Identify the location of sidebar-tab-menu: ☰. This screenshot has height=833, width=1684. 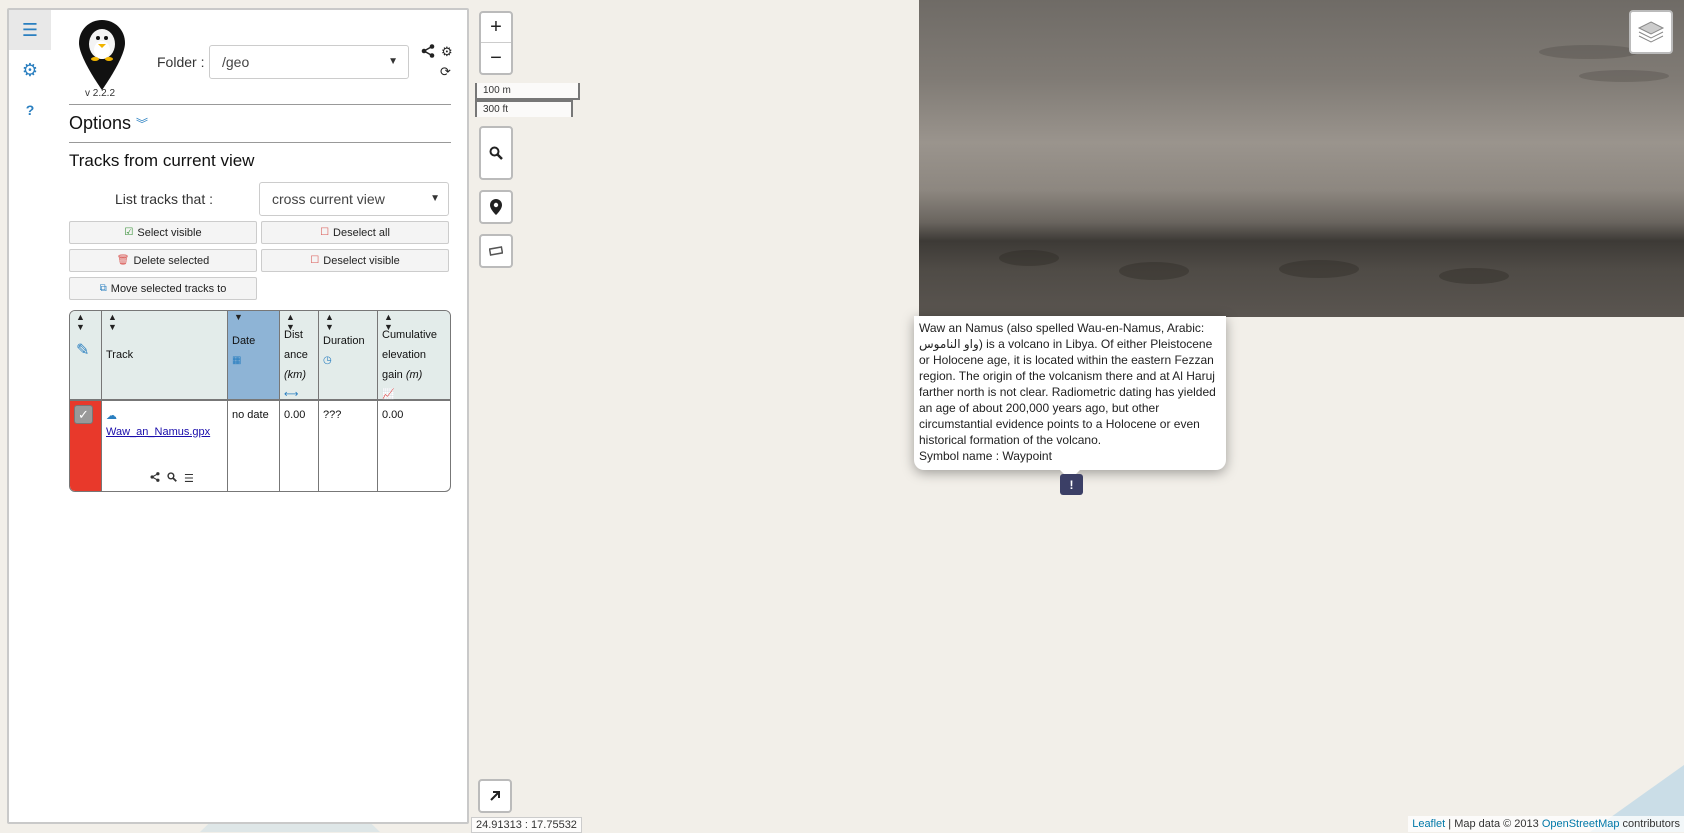
(30, 30).